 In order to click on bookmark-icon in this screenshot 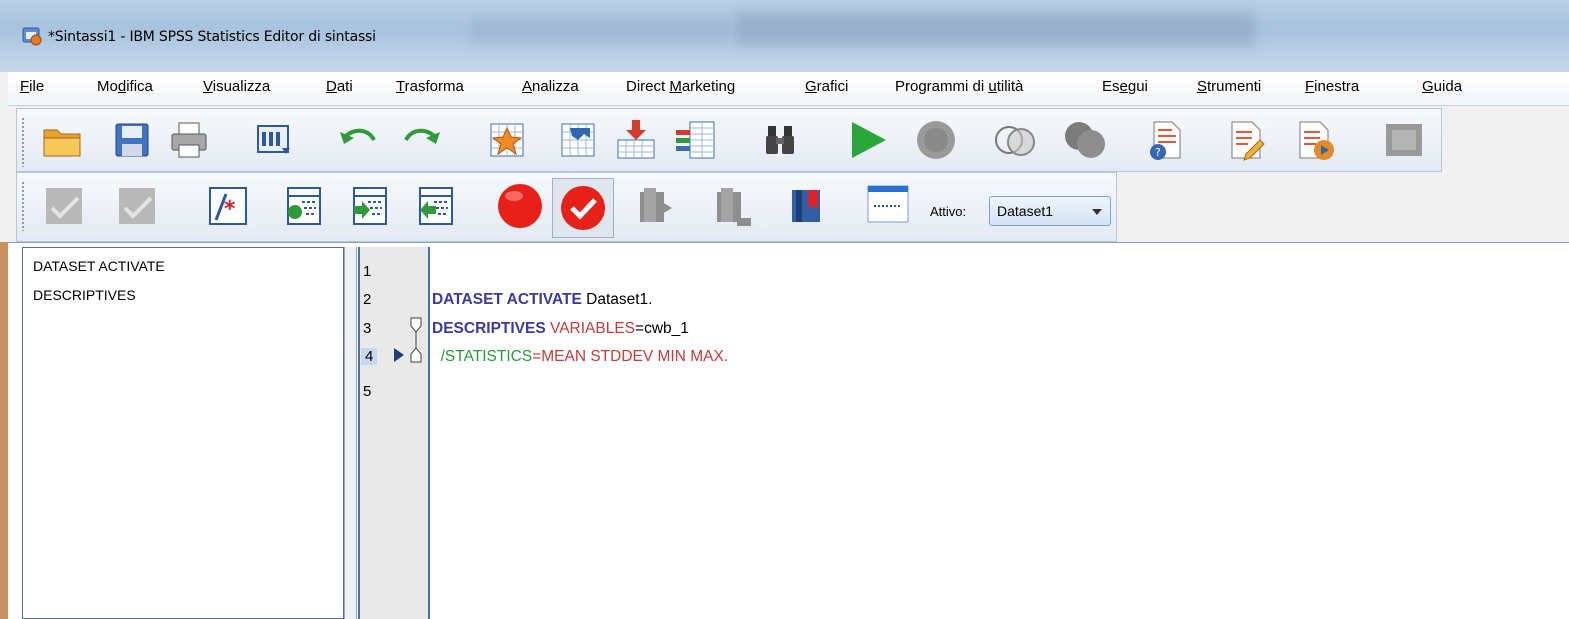, I will do `click(808, 206)`.